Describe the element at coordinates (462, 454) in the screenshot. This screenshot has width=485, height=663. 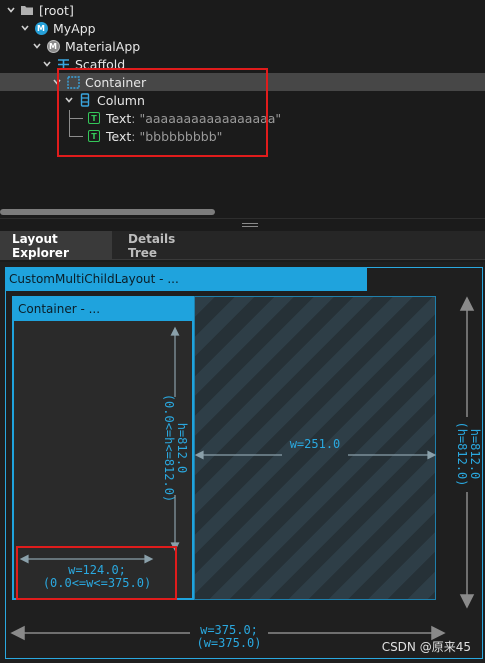
I see `outer-height-paren: (h=812.0)` at that location.